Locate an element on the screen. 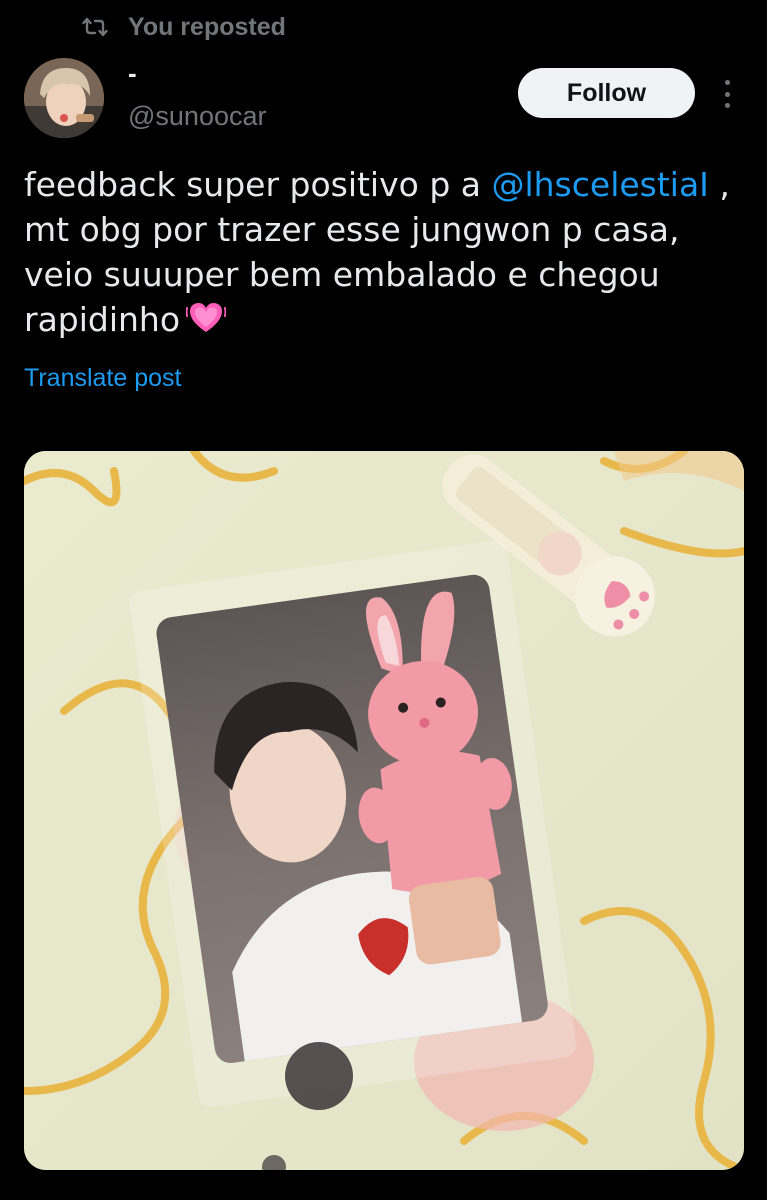 The image size is (767, 1200). post-text-start: feedback super positivo p a is located at coordinates (258, 184).